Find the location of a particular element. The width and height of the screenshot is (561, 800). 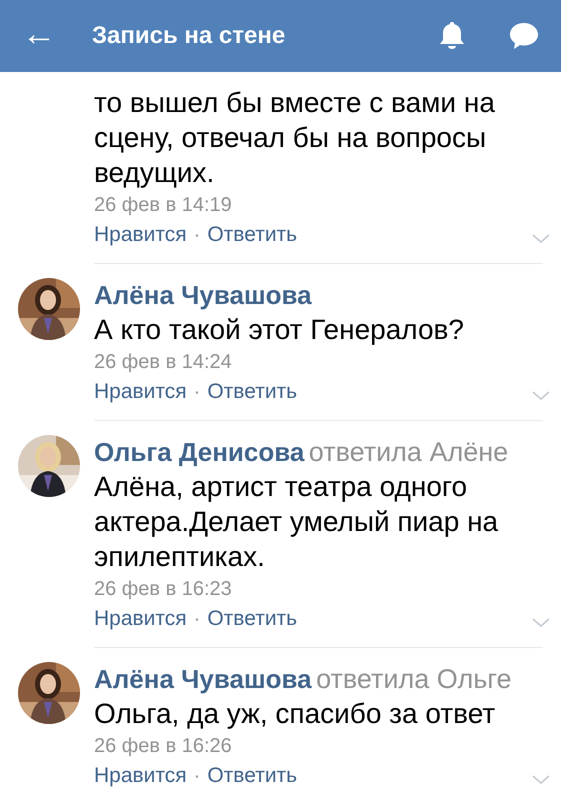

reply-note: ответила Ольге is located at coordinates (414, 679).